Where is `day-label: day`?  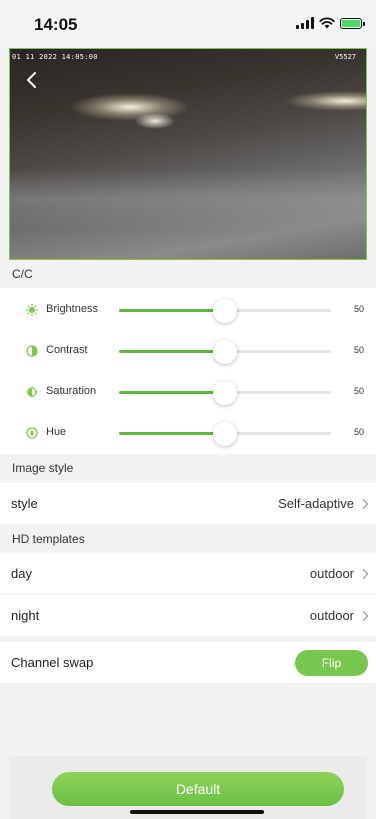
day-label: day is located at coordinates (21, 573).